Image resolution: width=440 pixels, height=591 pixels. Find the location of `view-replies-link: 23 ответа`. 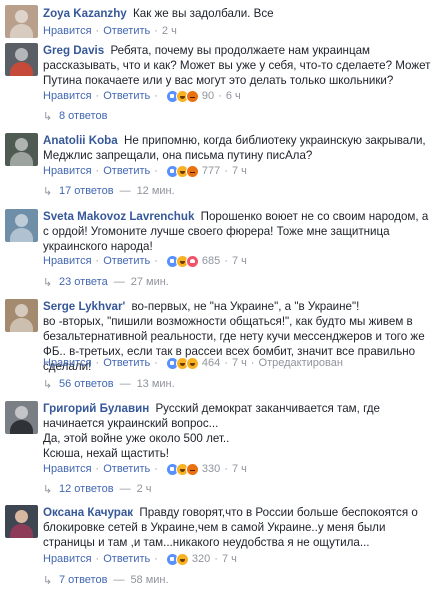

view-replies-link: 23 ответа is located at coordinates (83, 282).